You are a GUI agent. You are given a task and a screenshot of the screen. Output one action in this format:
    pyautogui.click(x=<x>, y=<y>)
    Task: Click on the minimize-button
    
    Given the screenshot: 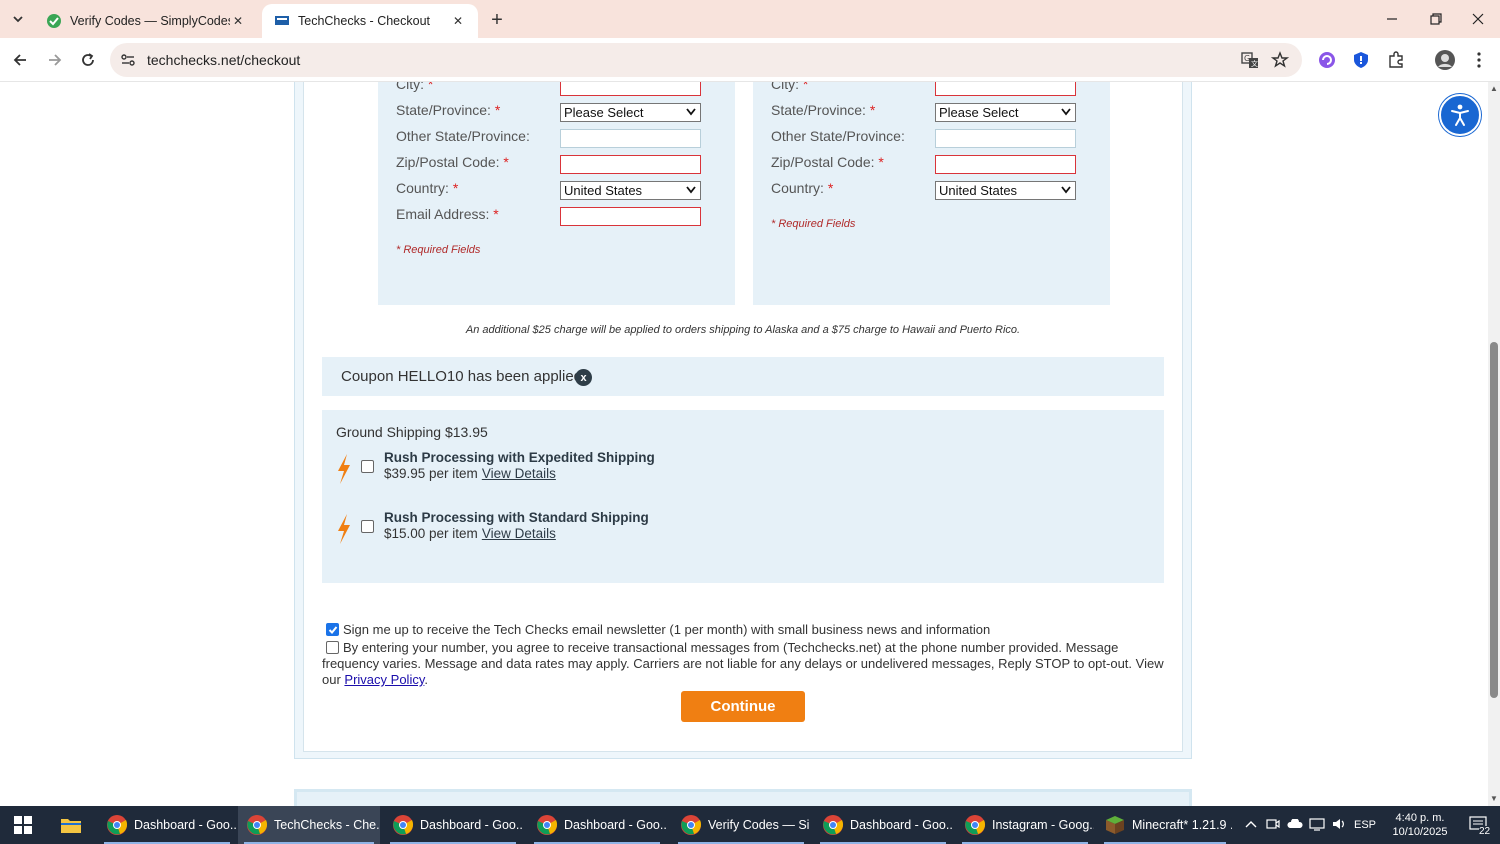 What is the action you would take?
    pyautogui.click(x=1392, y=19)
    